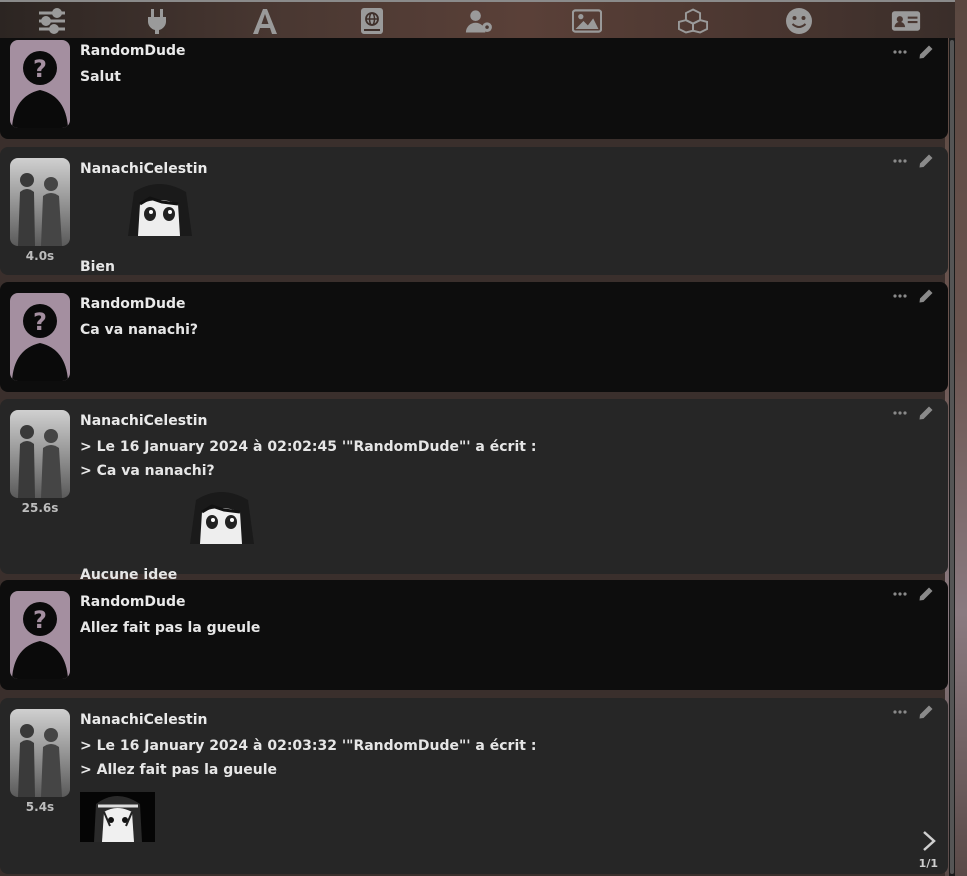 The height and width of the screenshot is (876, 967). I want to click on message-text-line: Bien, so click(97, 267).